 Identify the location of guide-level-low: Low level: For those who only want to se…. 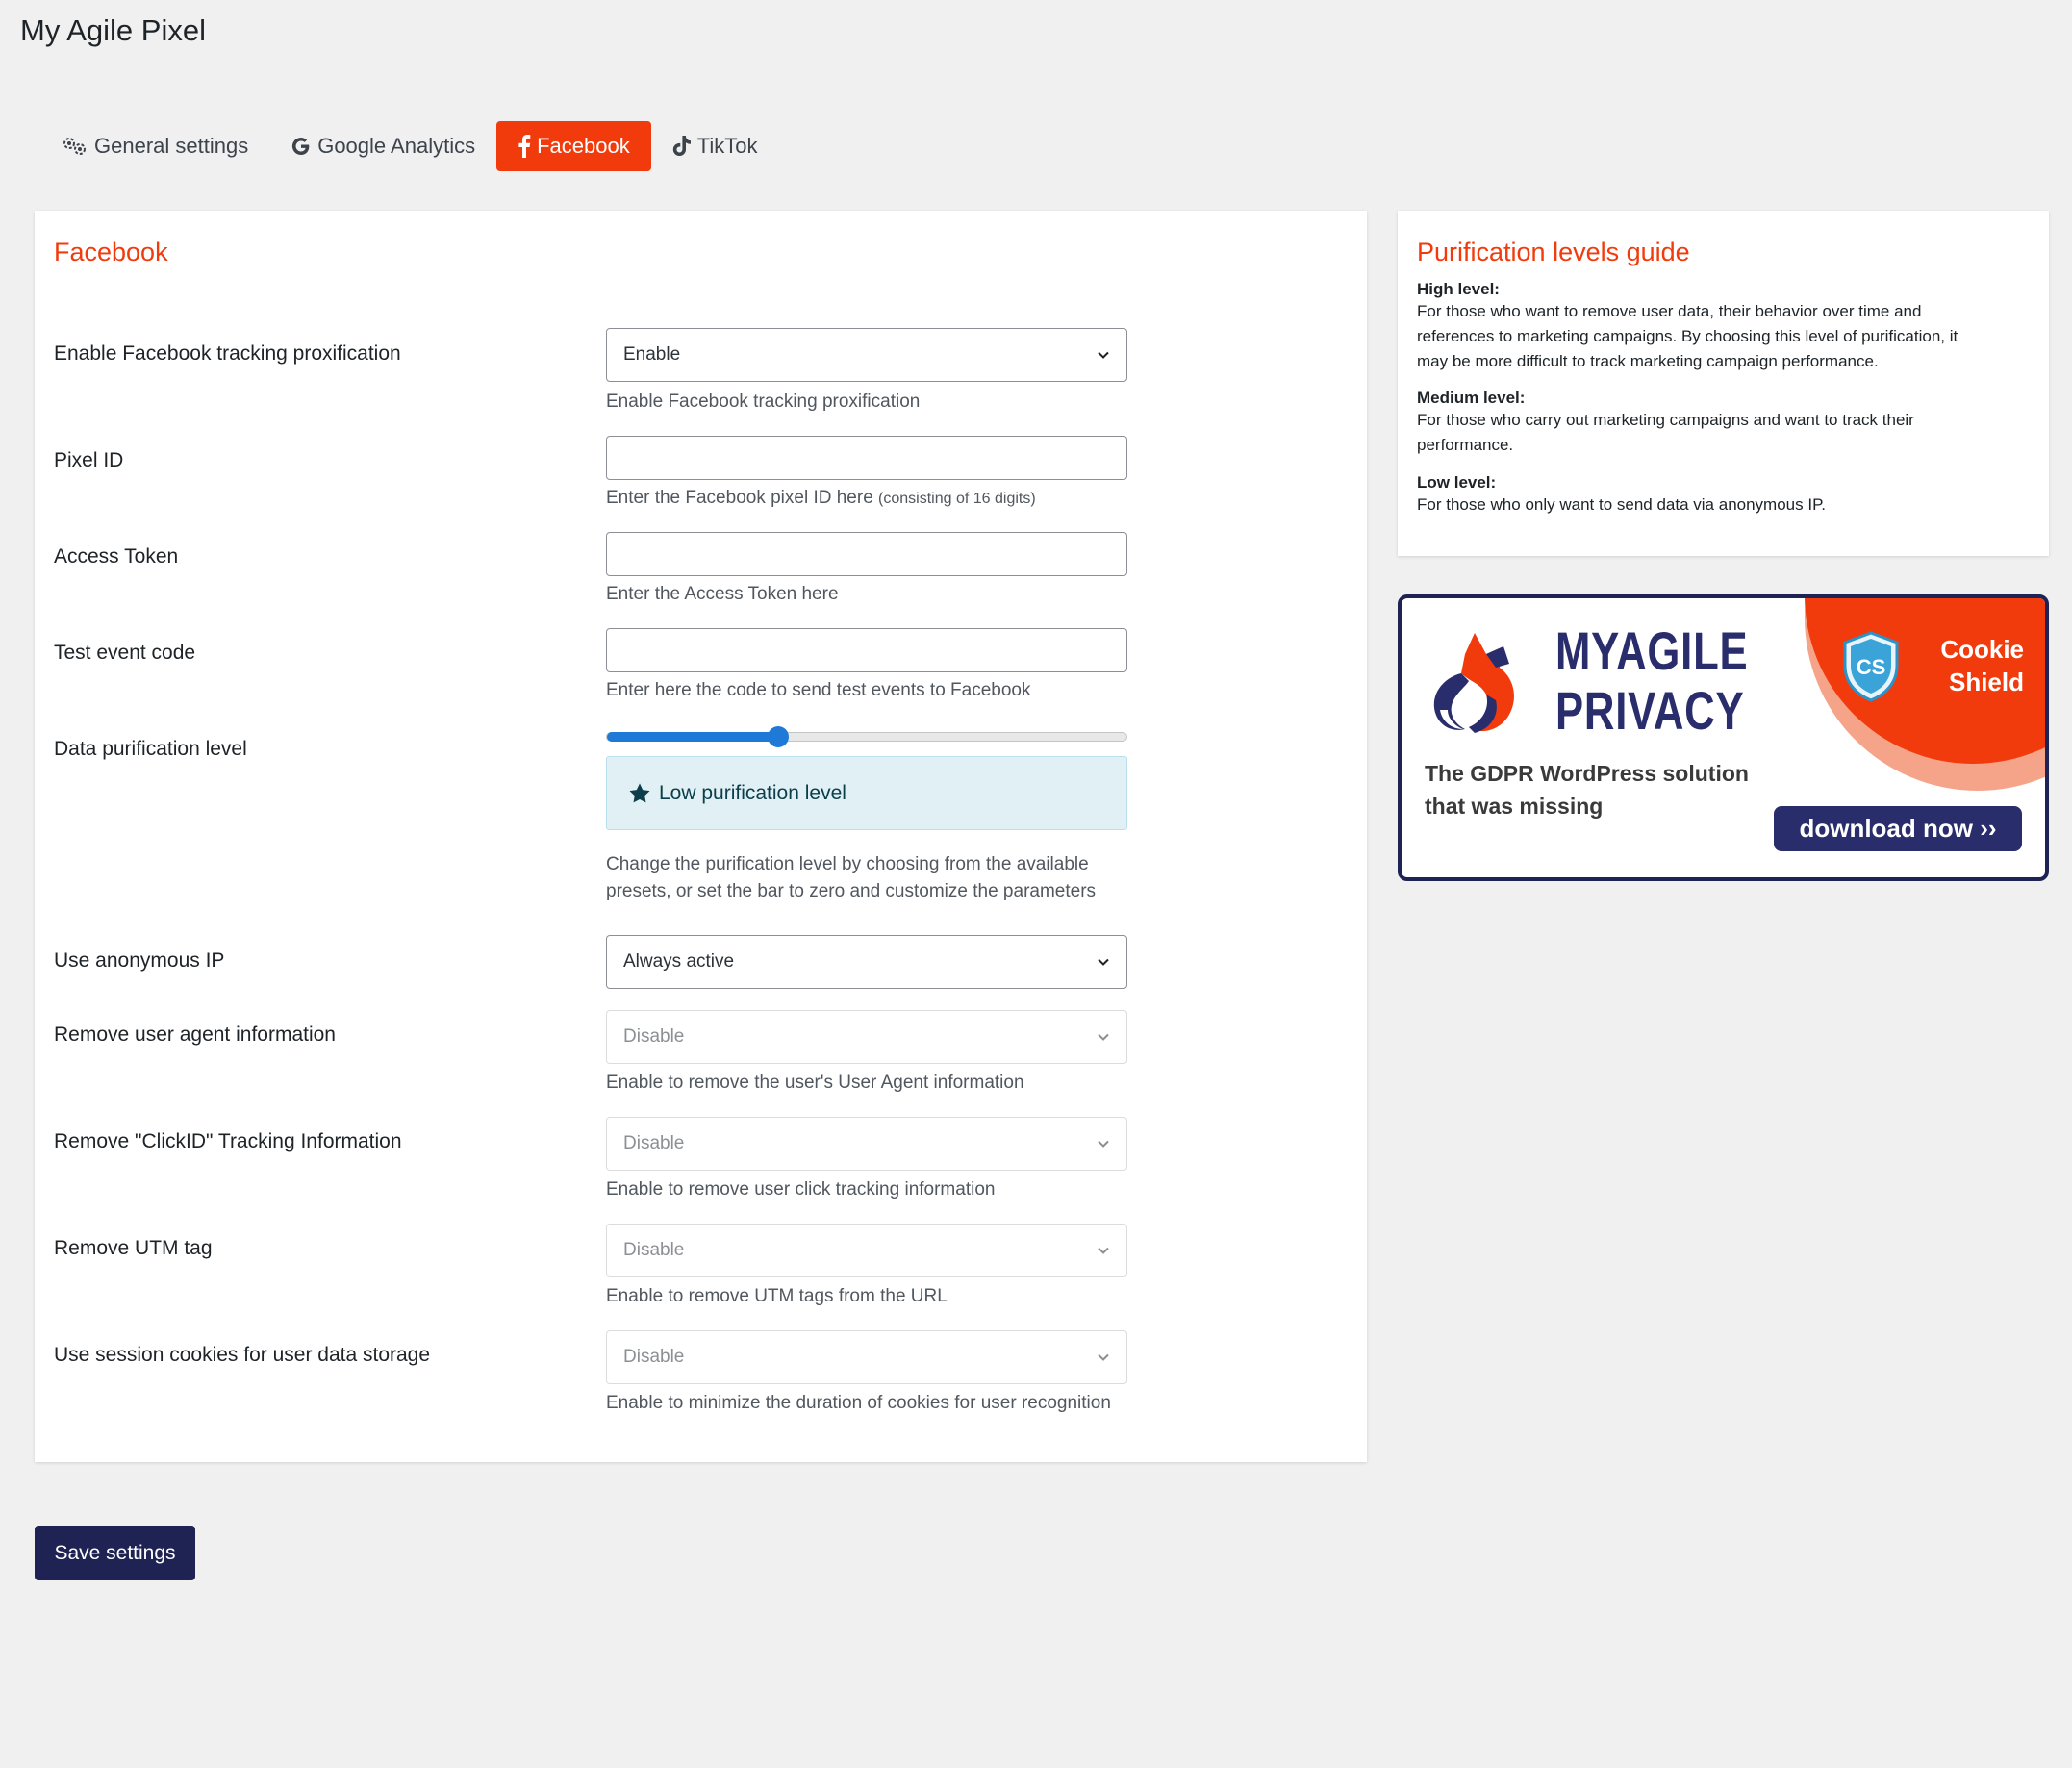
(1725, 496).